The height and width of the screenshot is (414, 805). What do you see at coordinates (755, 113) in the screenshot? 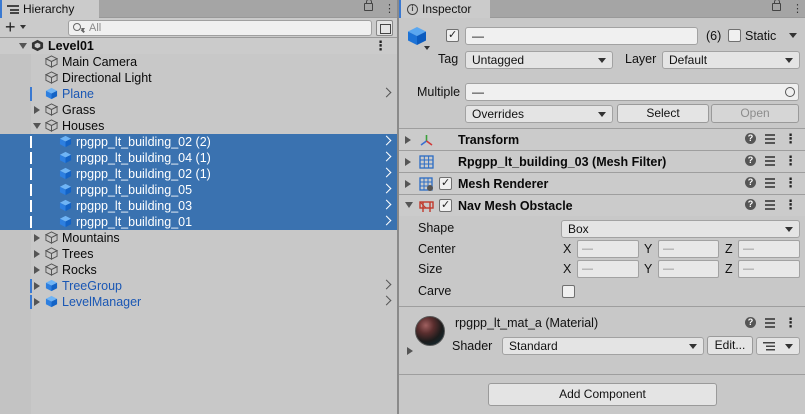
I see `open-button: Open` at bounding box center [755, 113].